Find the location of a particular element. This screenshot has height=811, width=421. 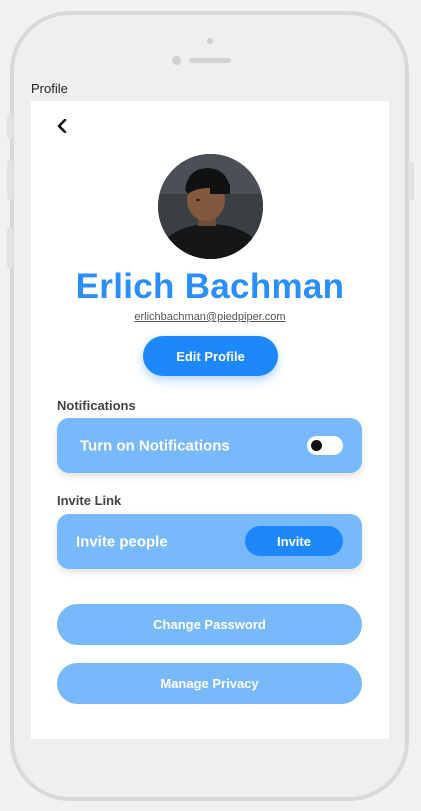

front-camera is located at coordinates (176, 60).